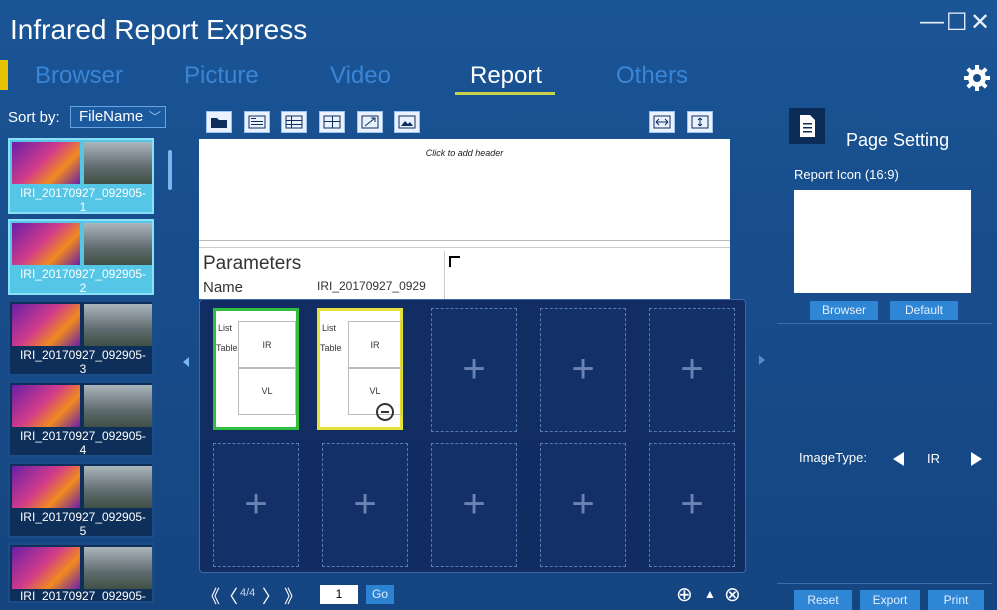 The height and width of the screenshot is (610, 997). Describe the element at coordinates (83, 369) in the screenshot. I see `thumbnail-index: 3` at that location.